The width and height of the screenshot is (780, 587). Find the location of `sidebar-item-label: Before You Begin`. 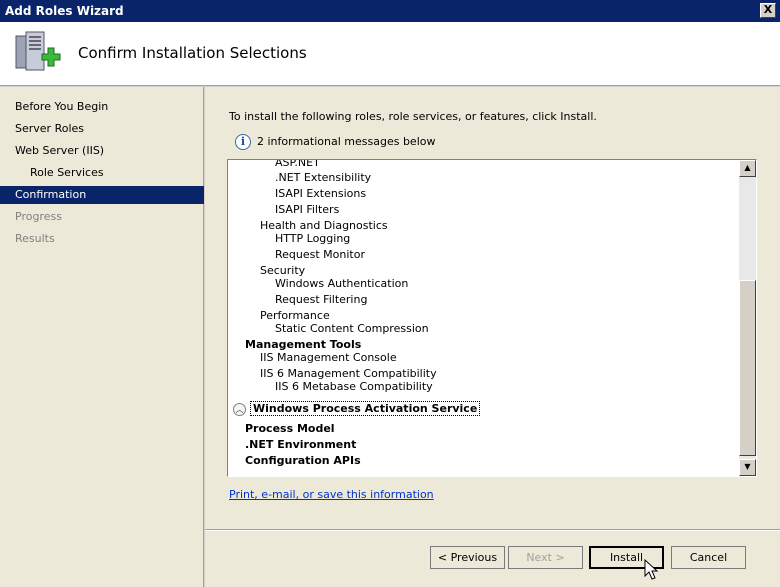

sidebar-item-label: Before You Begin is located at coordinates (62, 106).